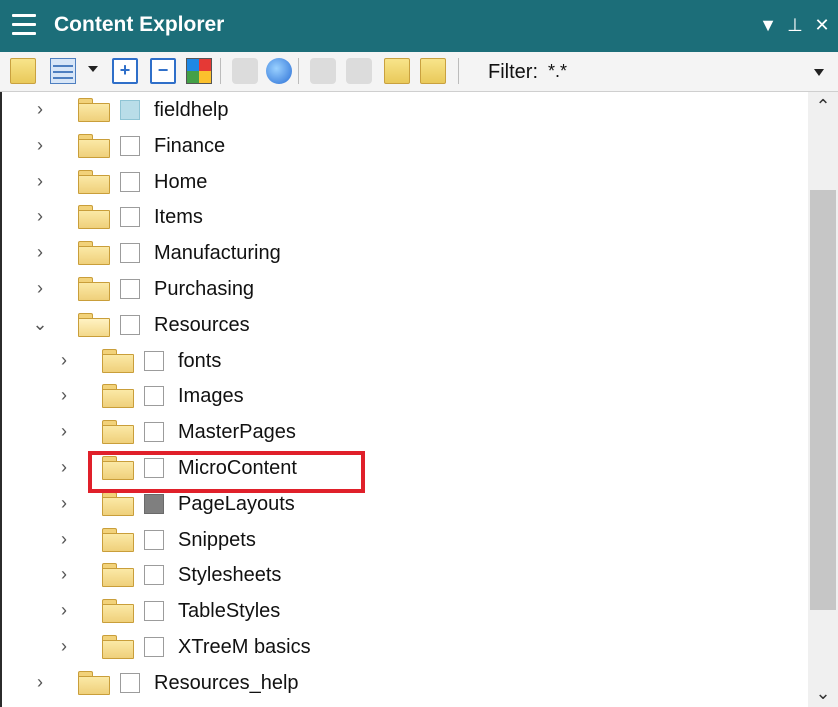 The height and width of the screenshot is (707, 838). Describe the element at coordinates (408, 217) in the screenshot. I see `tree-item: › Items` at that location.